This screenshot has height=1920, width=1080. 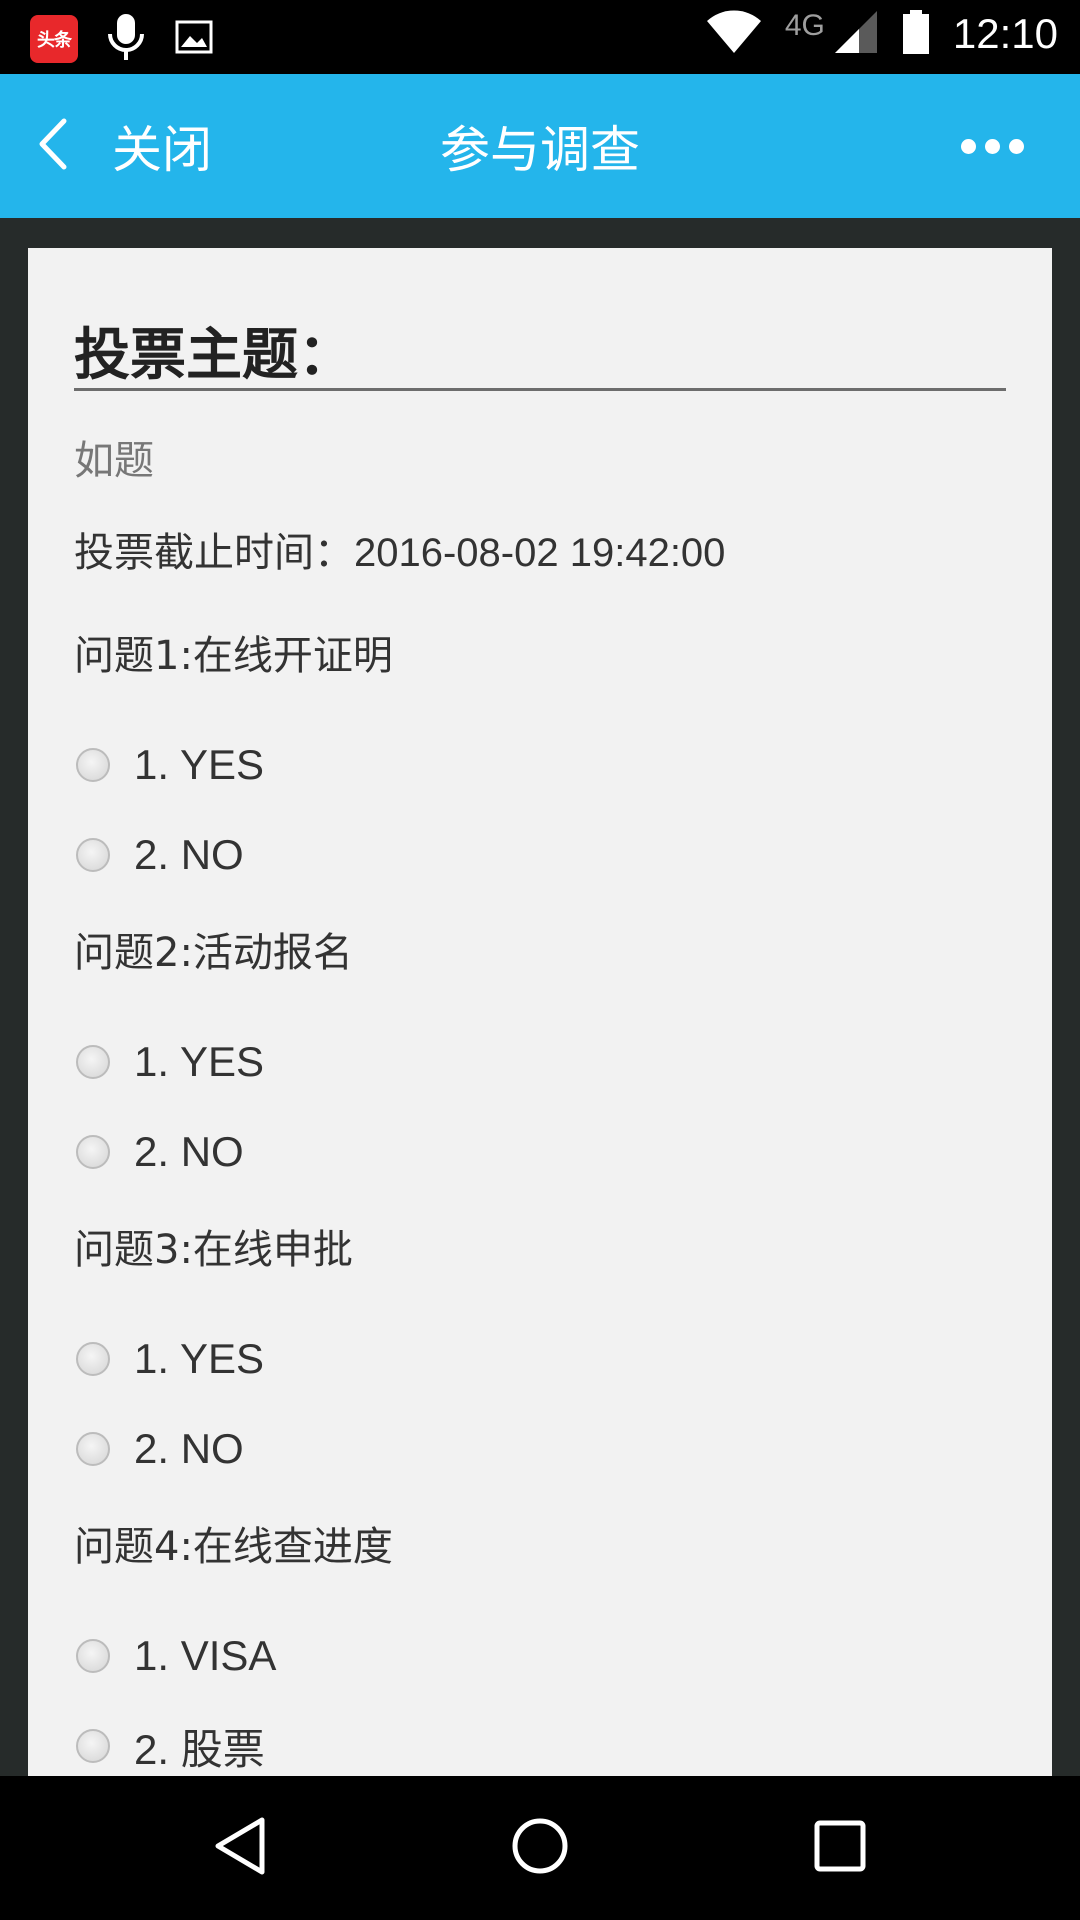 I want to click on question-3: 问题3:在线申批 1. YES 2. NO, so click(x=540, y=1372).